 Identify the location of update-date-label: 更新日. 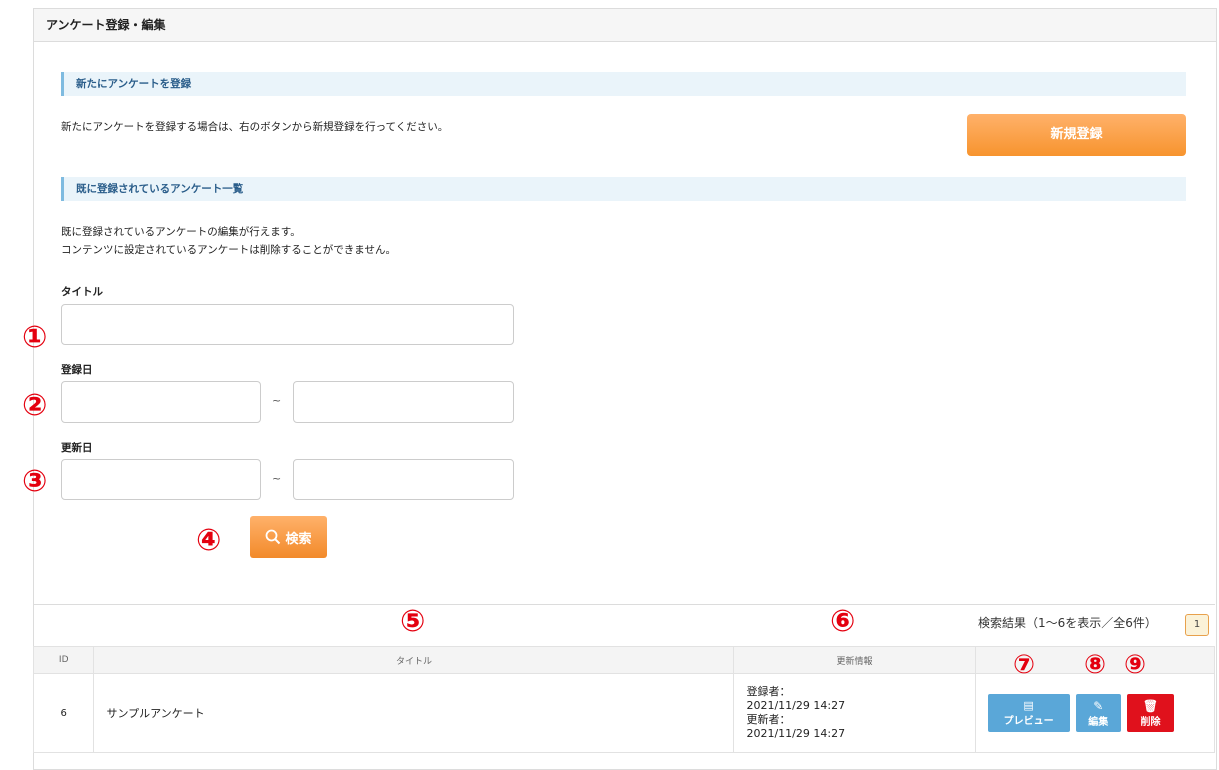
(77, 448).